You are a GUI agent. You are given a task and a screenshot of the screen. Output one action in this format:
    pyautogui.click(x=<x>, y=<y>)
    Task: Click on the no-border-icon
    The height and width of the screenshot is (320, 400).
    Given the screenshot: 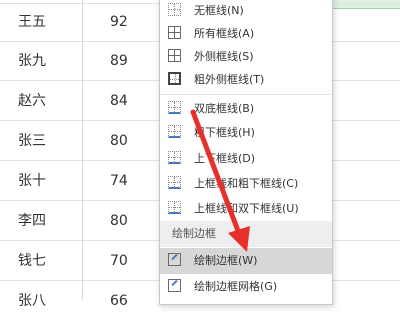 What is the action you would take?
    pyautogui.click(x=174, y=9)
    